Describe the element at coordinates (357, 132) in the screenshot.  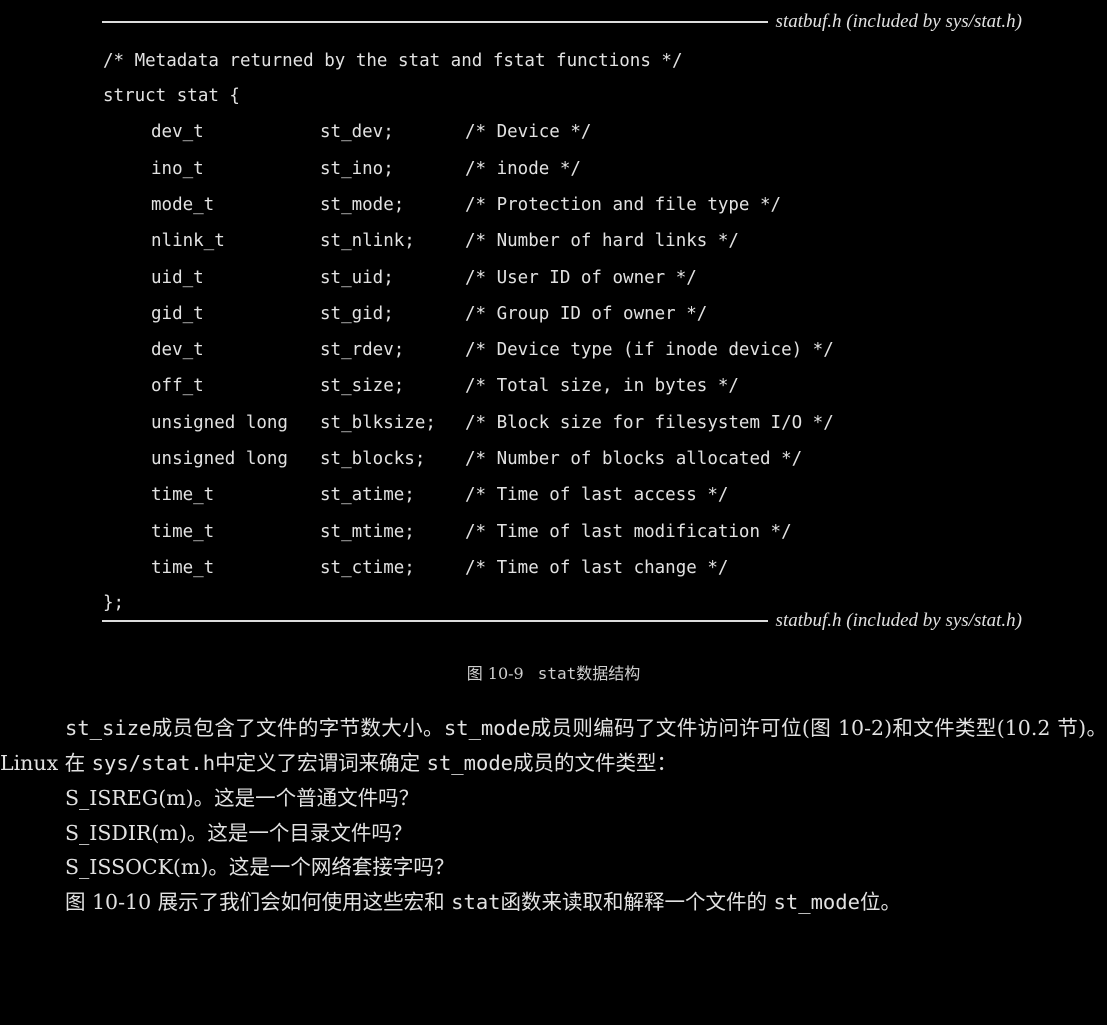
I see `field-name: st_dev;` at that location.